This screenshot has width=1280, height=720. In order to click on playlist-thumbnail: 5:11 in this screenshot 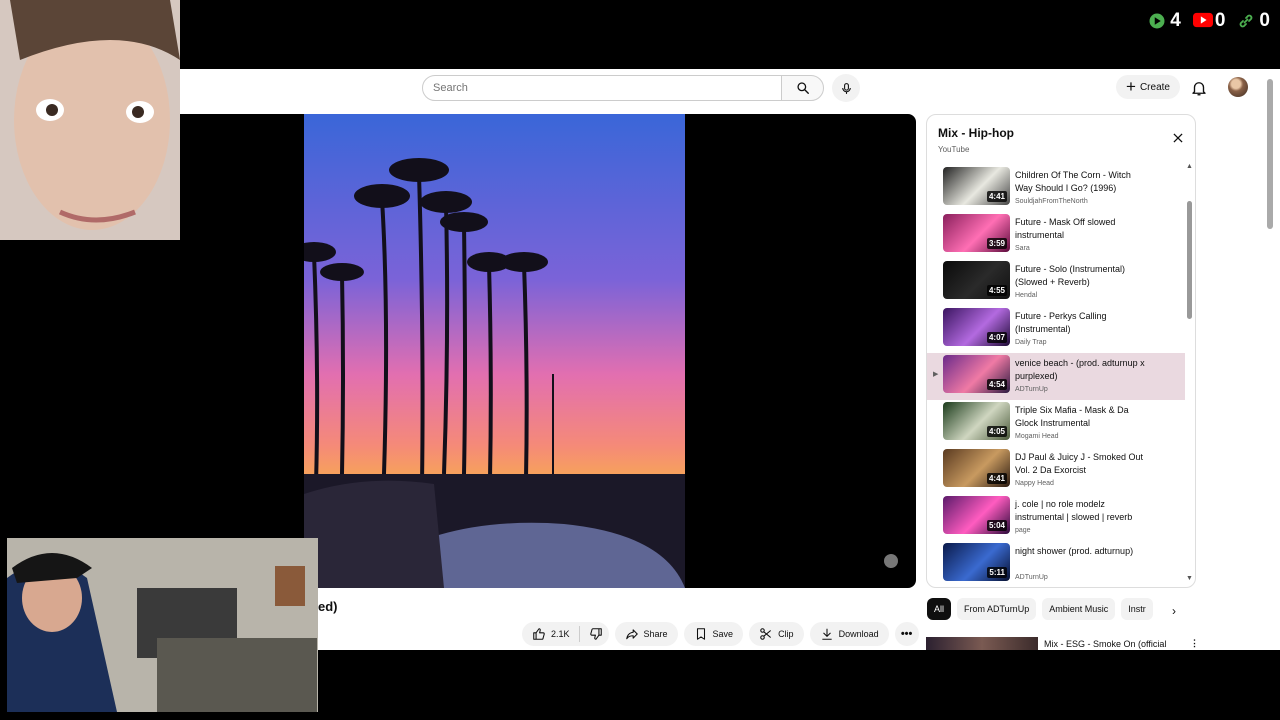, I will do `click(976, 562)`.